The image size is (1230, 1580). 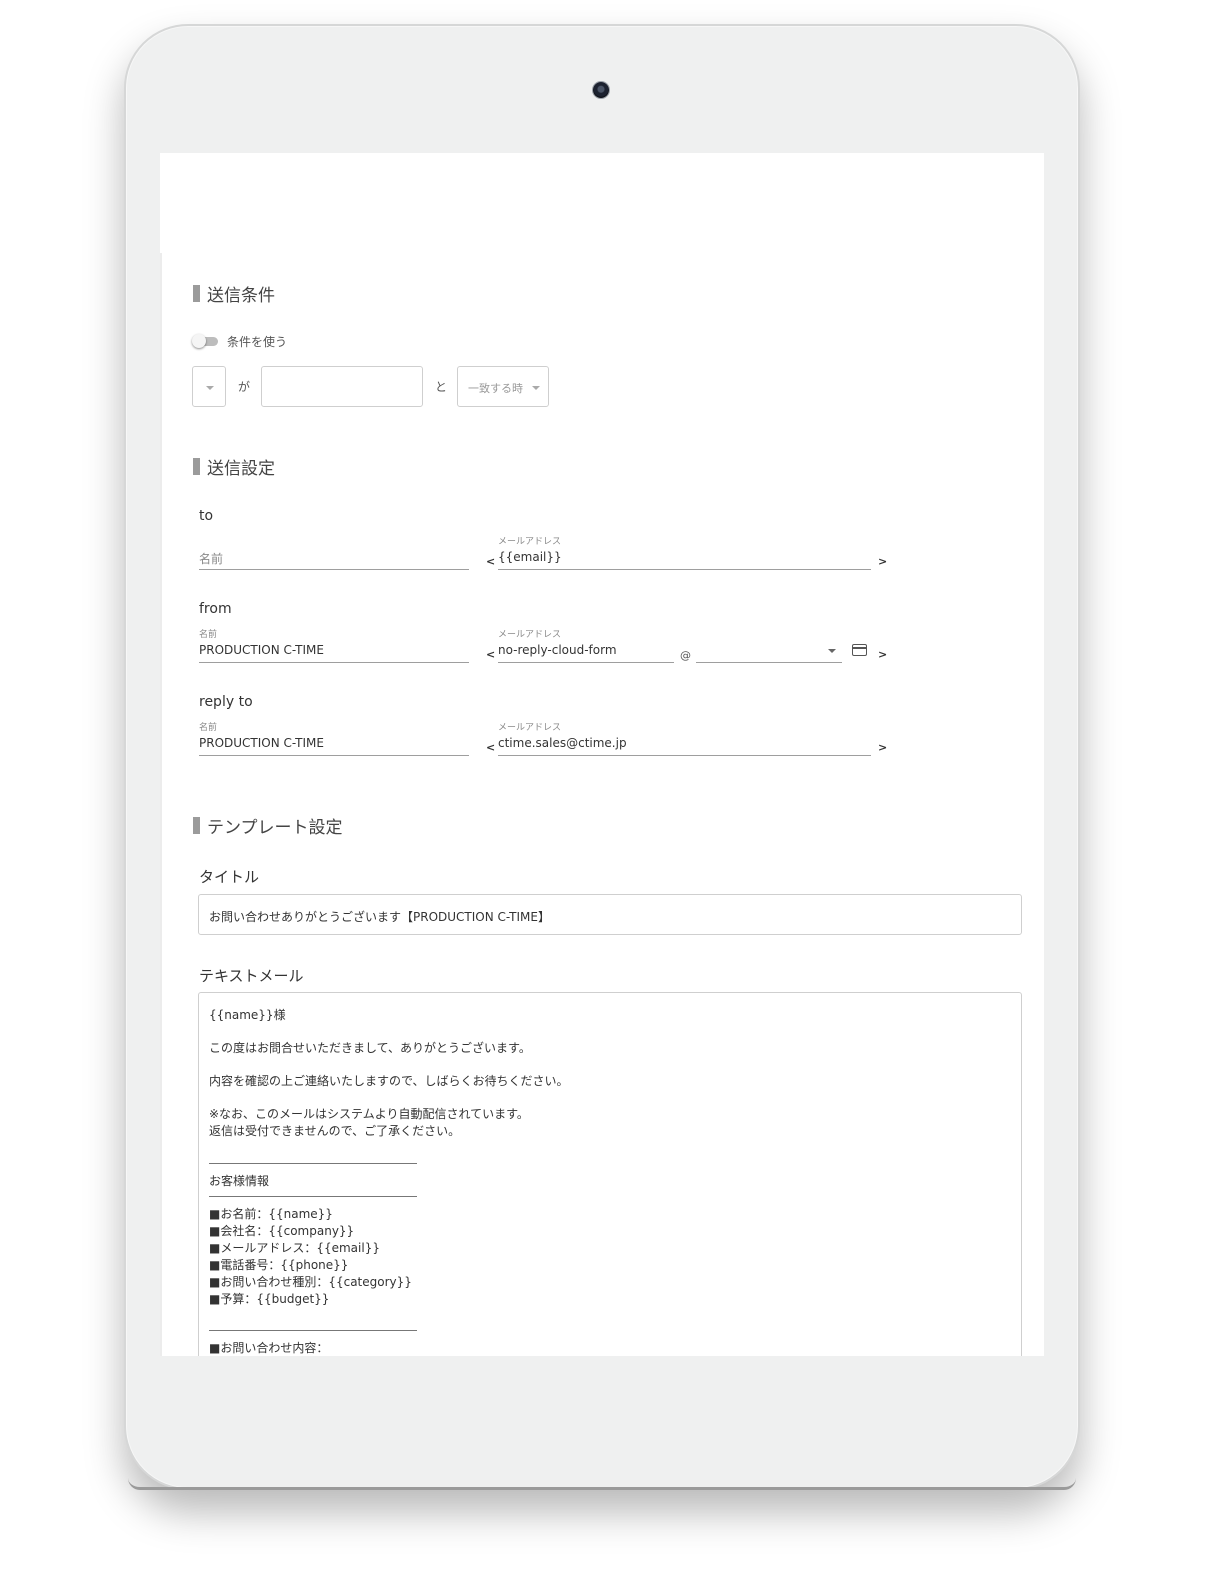 What do you see at coordinates (530, 542) in the screenshot?
I see `to-email-label: メールアドレス` at bounding box center [530, 542].